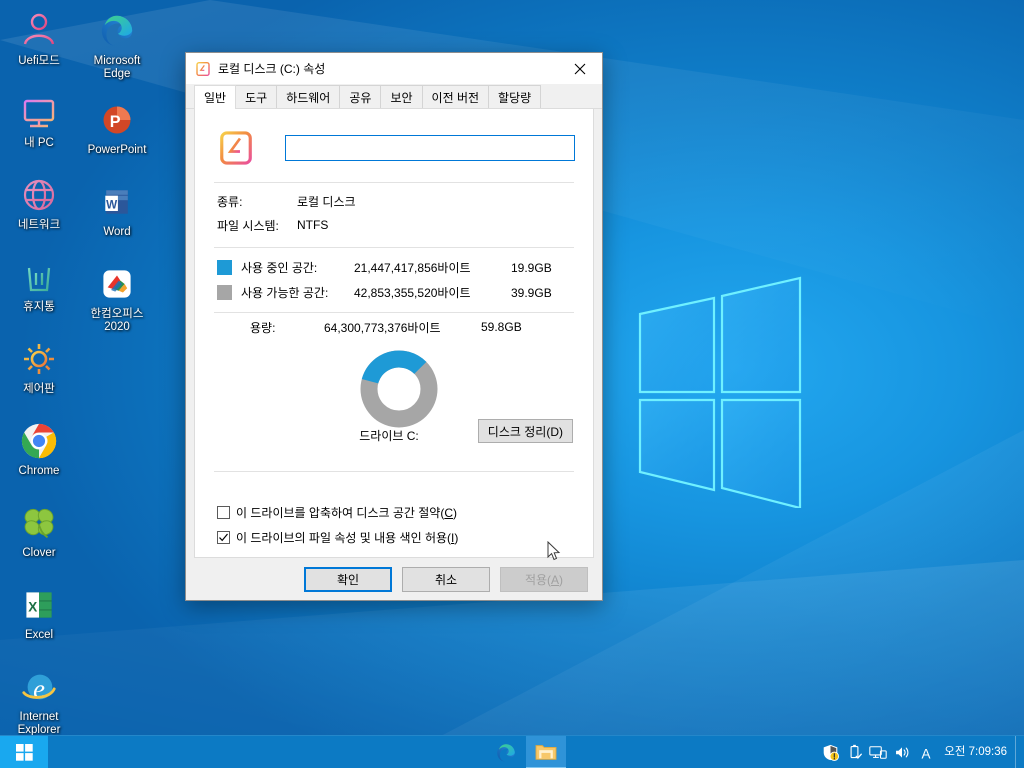 This screenshot has width=1024, height=768. I want to click on svg-text: A, so click(926, 753).